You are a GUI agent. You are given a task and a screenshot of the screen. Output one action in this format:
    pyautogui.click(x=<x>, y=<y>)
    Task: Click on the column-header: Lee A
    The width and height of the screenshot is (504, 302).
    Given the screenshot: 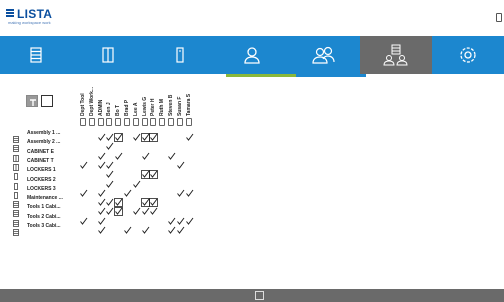 What is the action you would take?
    pyautogui.click(x=136, y=103)
    